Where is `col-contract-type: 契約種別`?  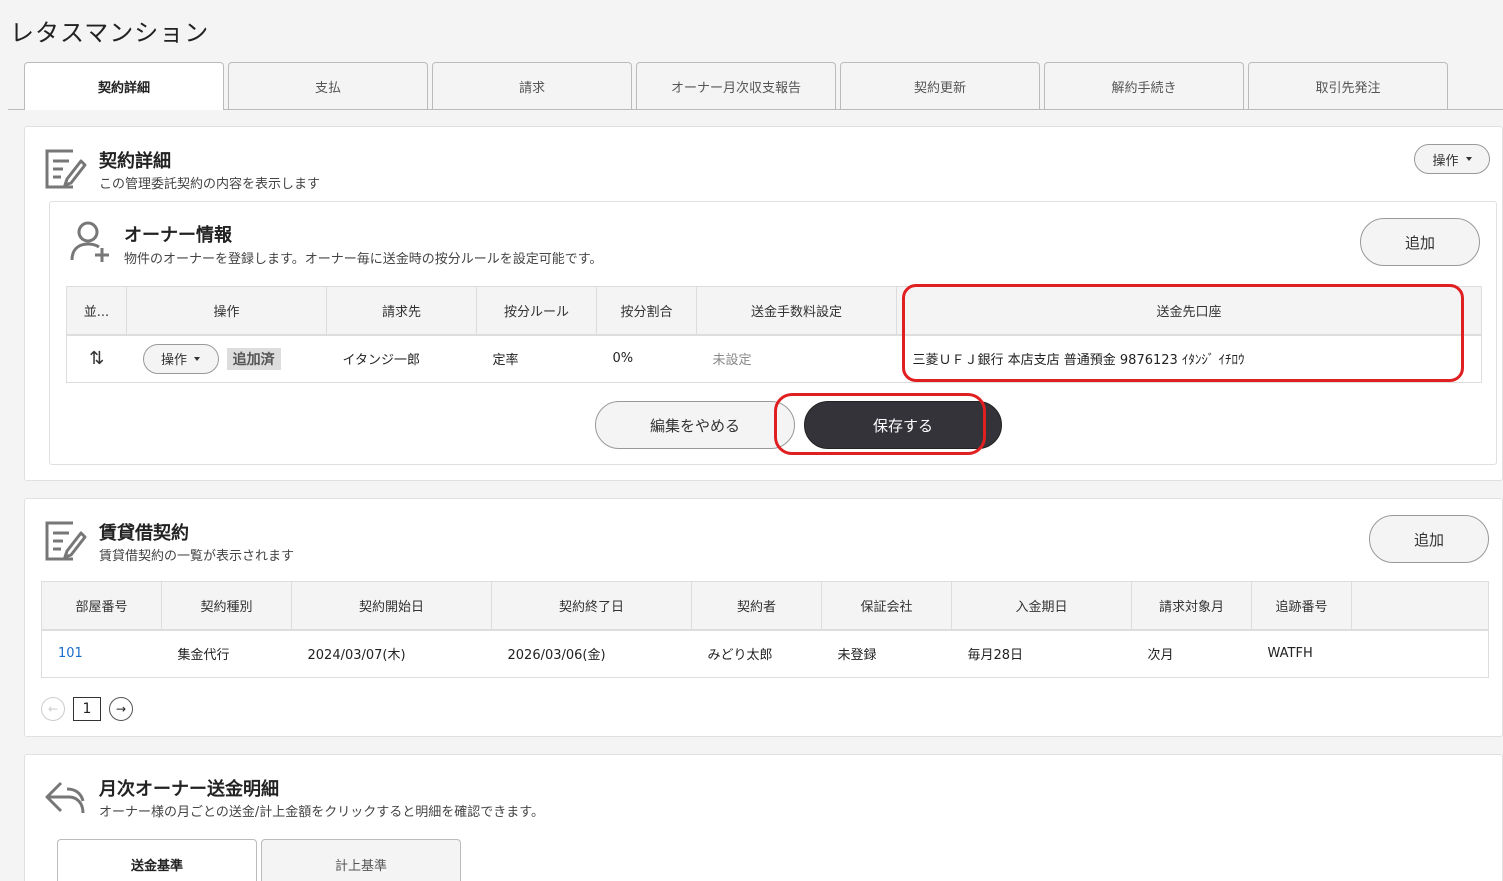 col-contract-type: 契約種別 is located at coordinates (226, 606).